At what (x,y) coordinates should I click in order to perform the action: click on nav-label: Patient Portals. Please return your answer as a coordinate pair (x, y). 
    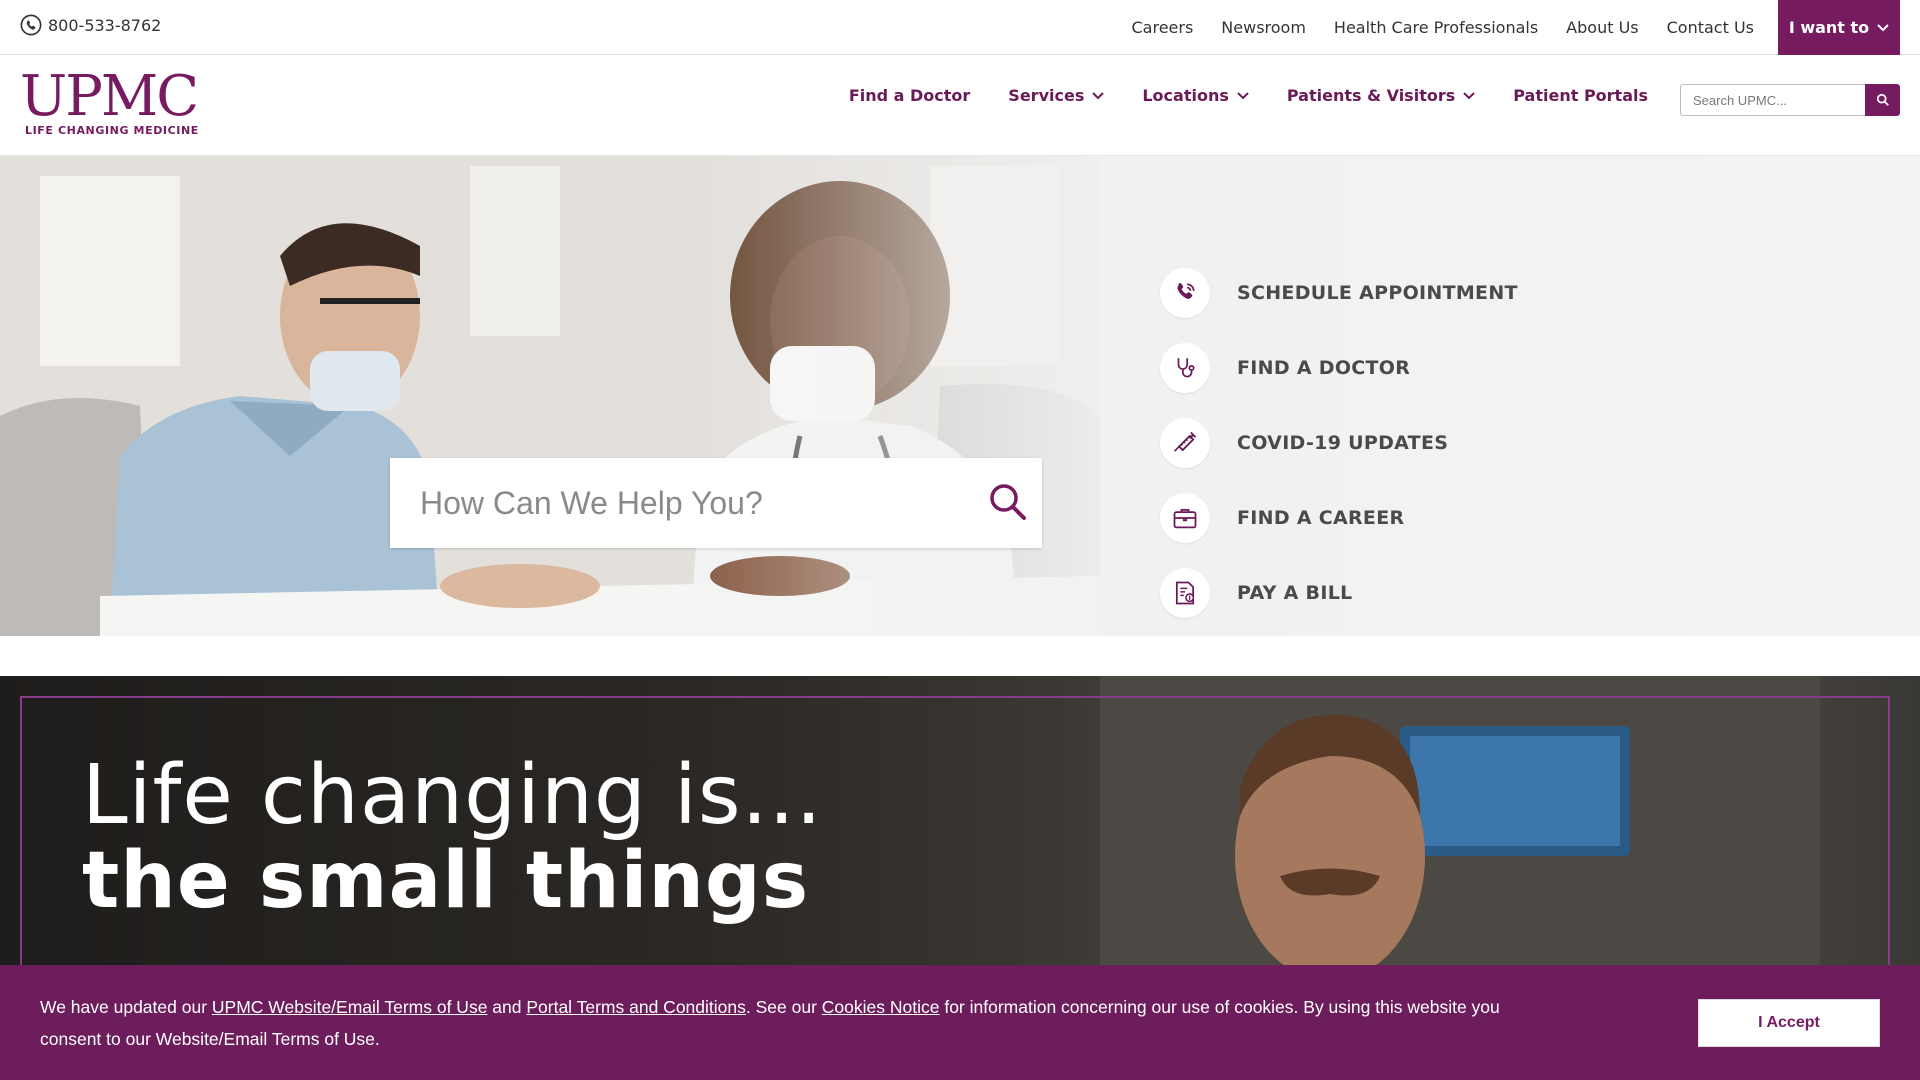
    Looking at the image, I should click on (1580, 95).